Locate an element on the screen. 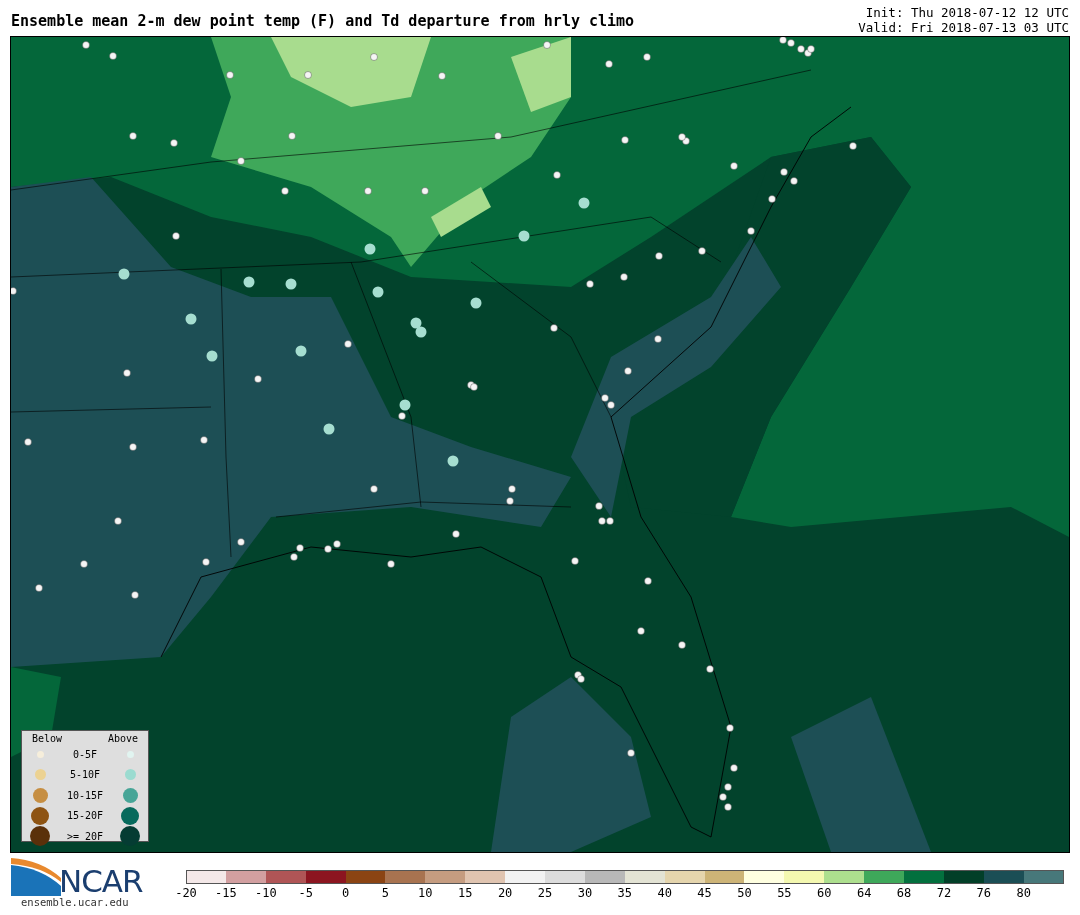 Image resolution: width=1080 pixels, height=915 pixels. legend-label: 10-15F is located at coordinates (85, 795).